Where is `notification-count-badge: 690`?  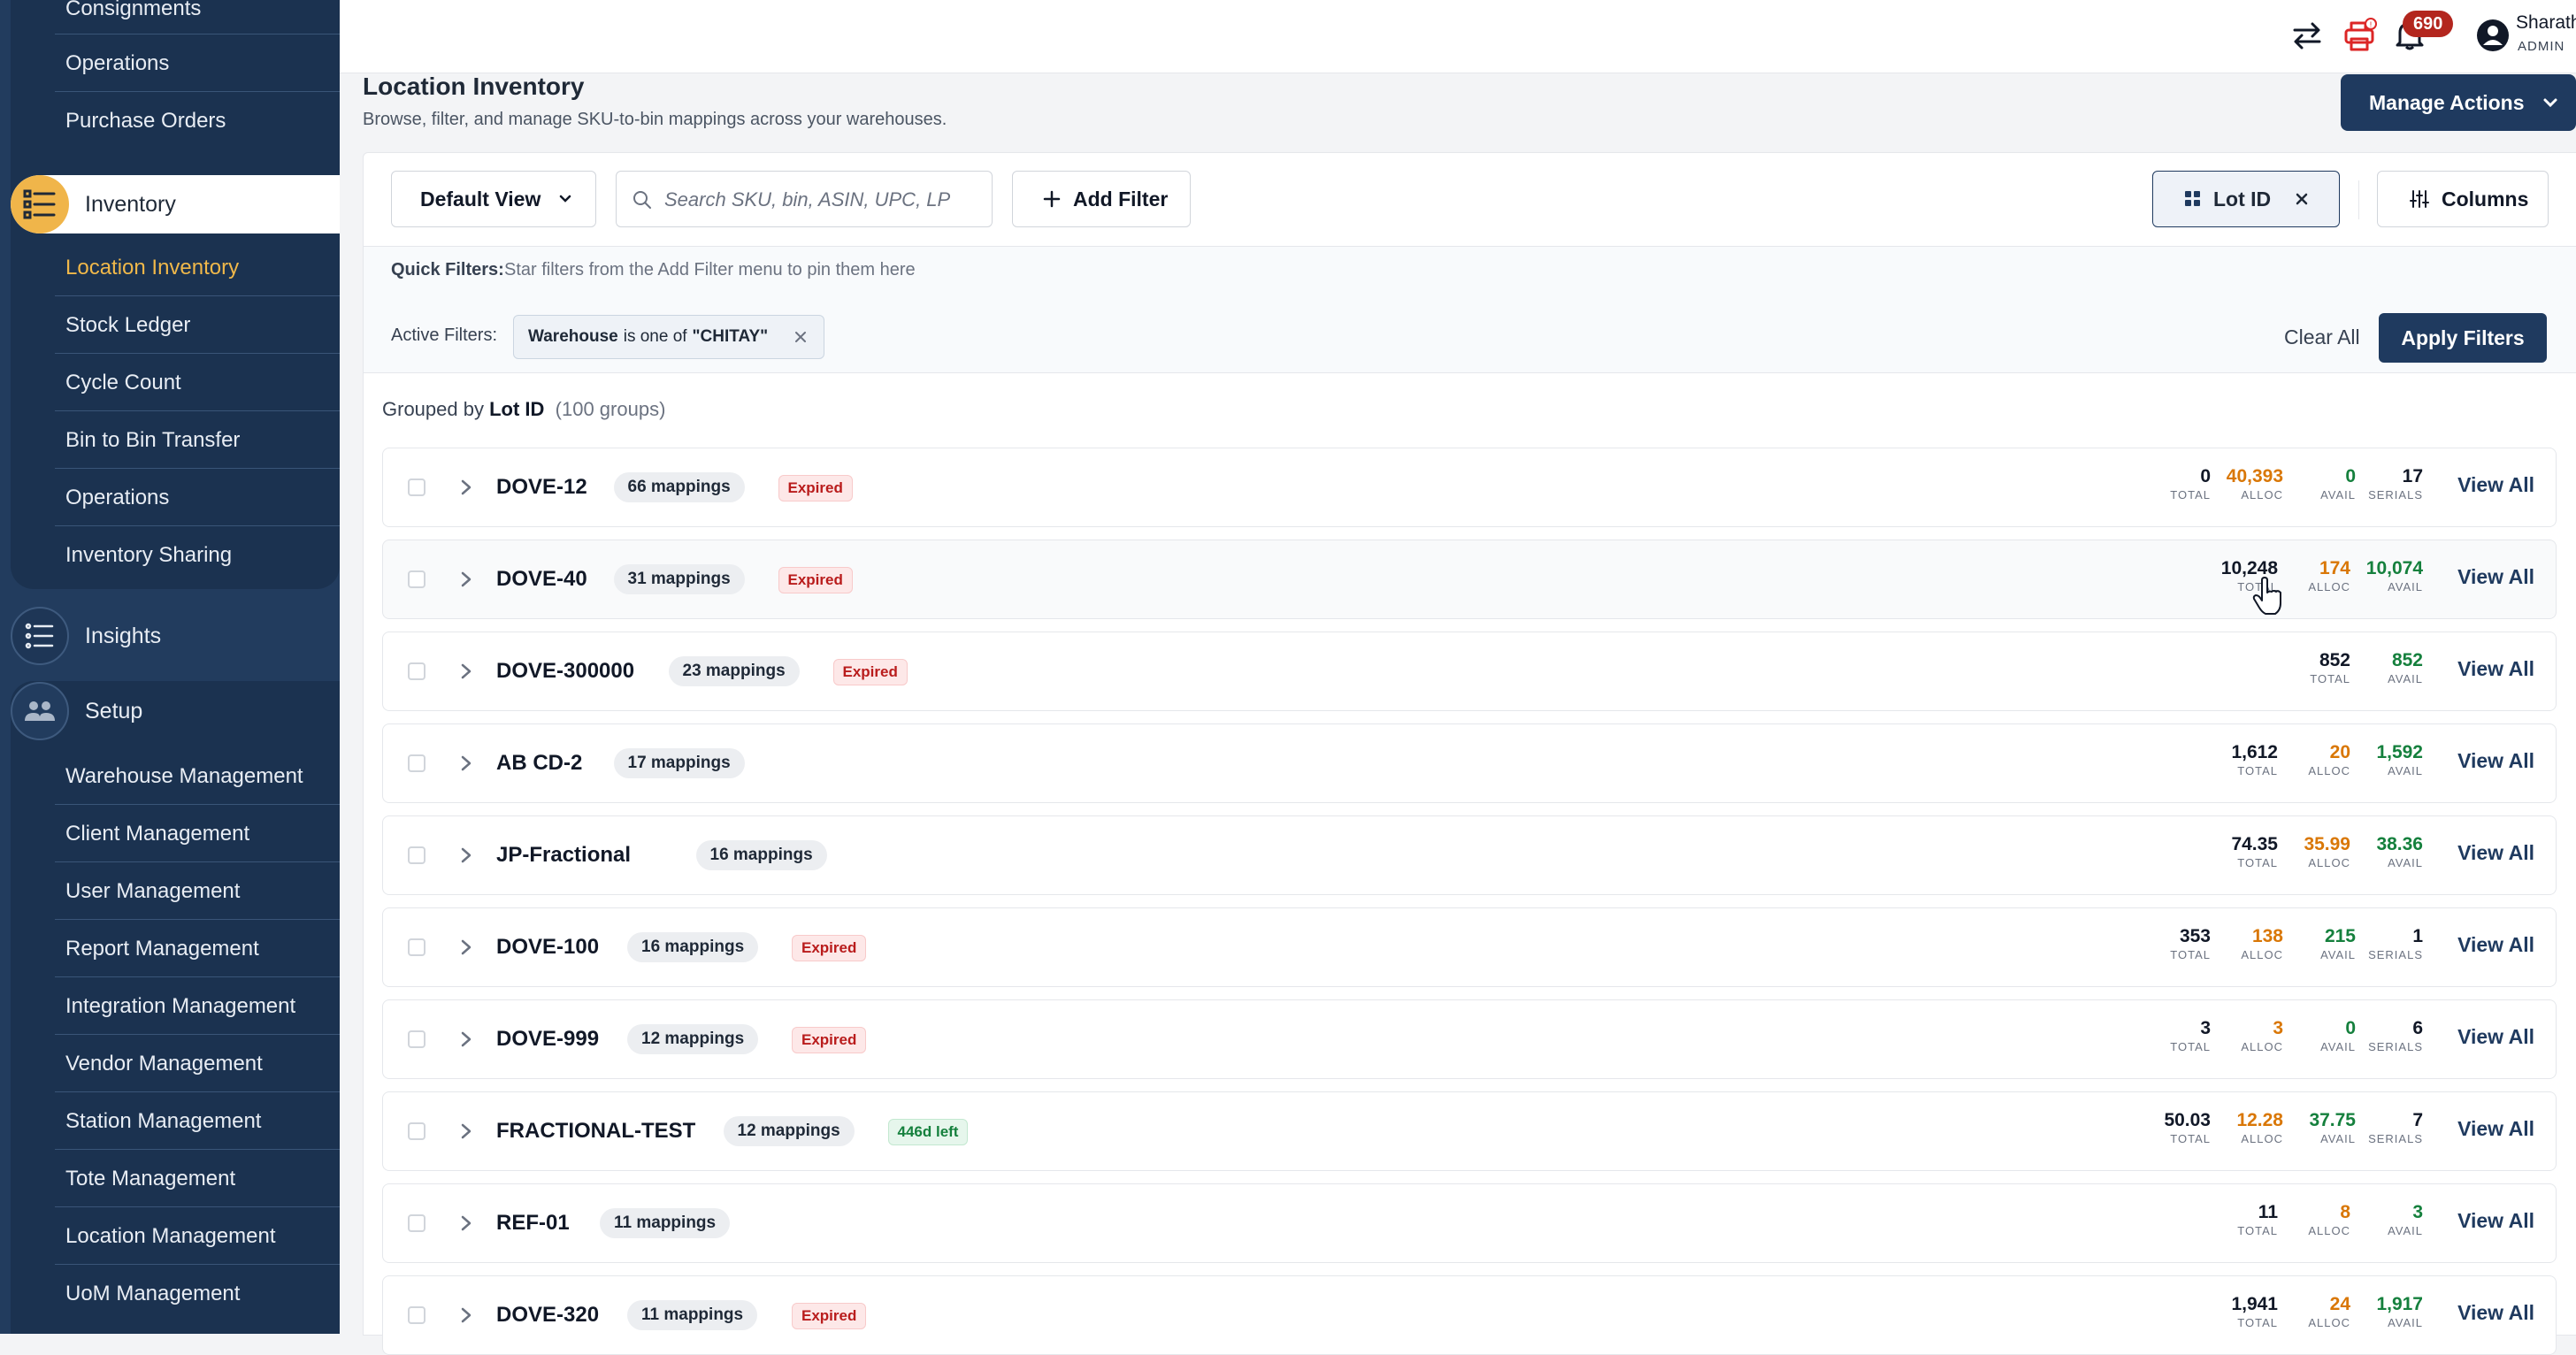
notification-count-badge: 690 is located at coordinates (2428, 24).